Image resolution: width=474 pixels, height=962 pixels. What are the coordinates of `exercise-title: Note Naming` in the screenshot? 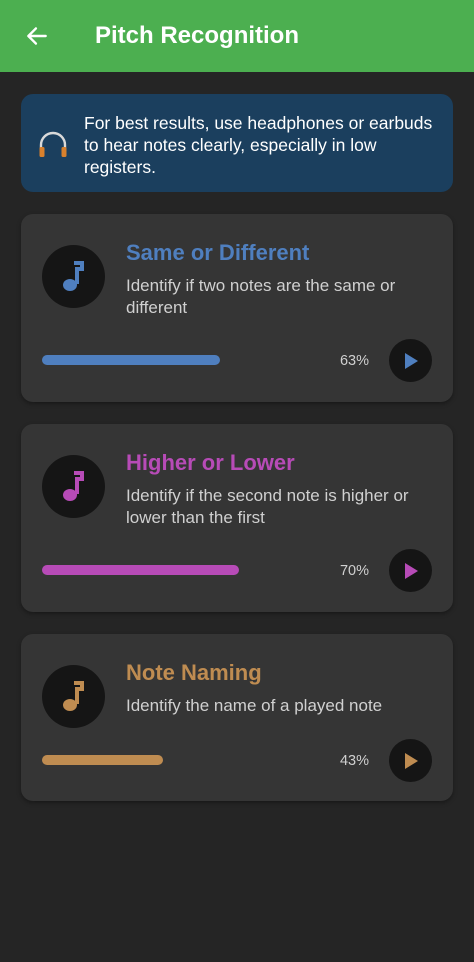 It's located at (194, 672).